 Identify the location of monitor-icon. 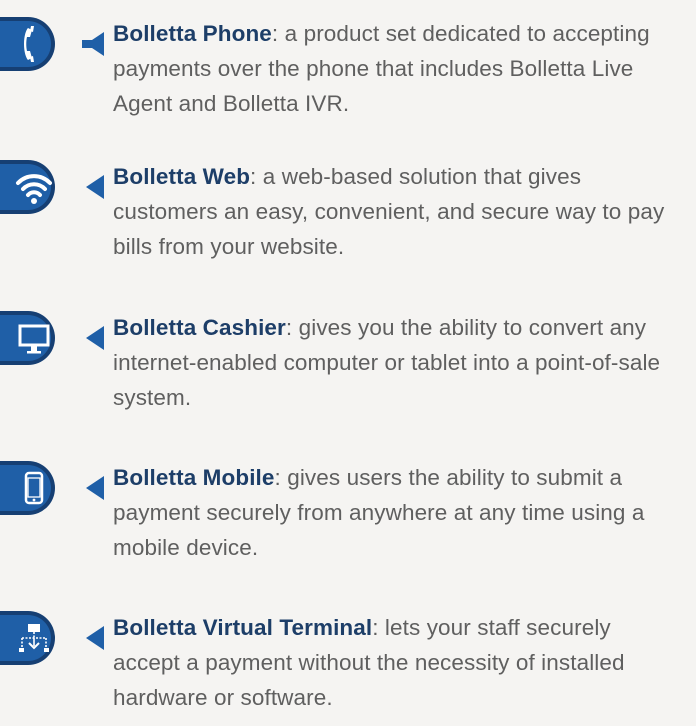
(34, 339).